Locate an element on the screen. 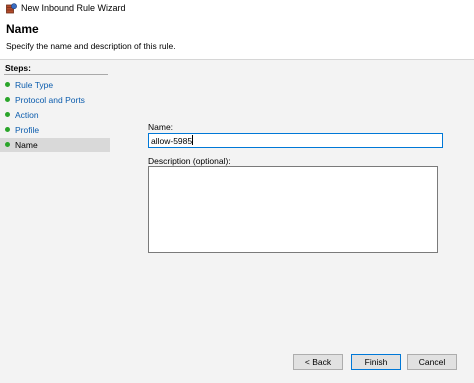 The height and width of the screenshot is (383, 474). step-protocol-and-ports: Protocol and Ports is located at coordinates (55, 100).